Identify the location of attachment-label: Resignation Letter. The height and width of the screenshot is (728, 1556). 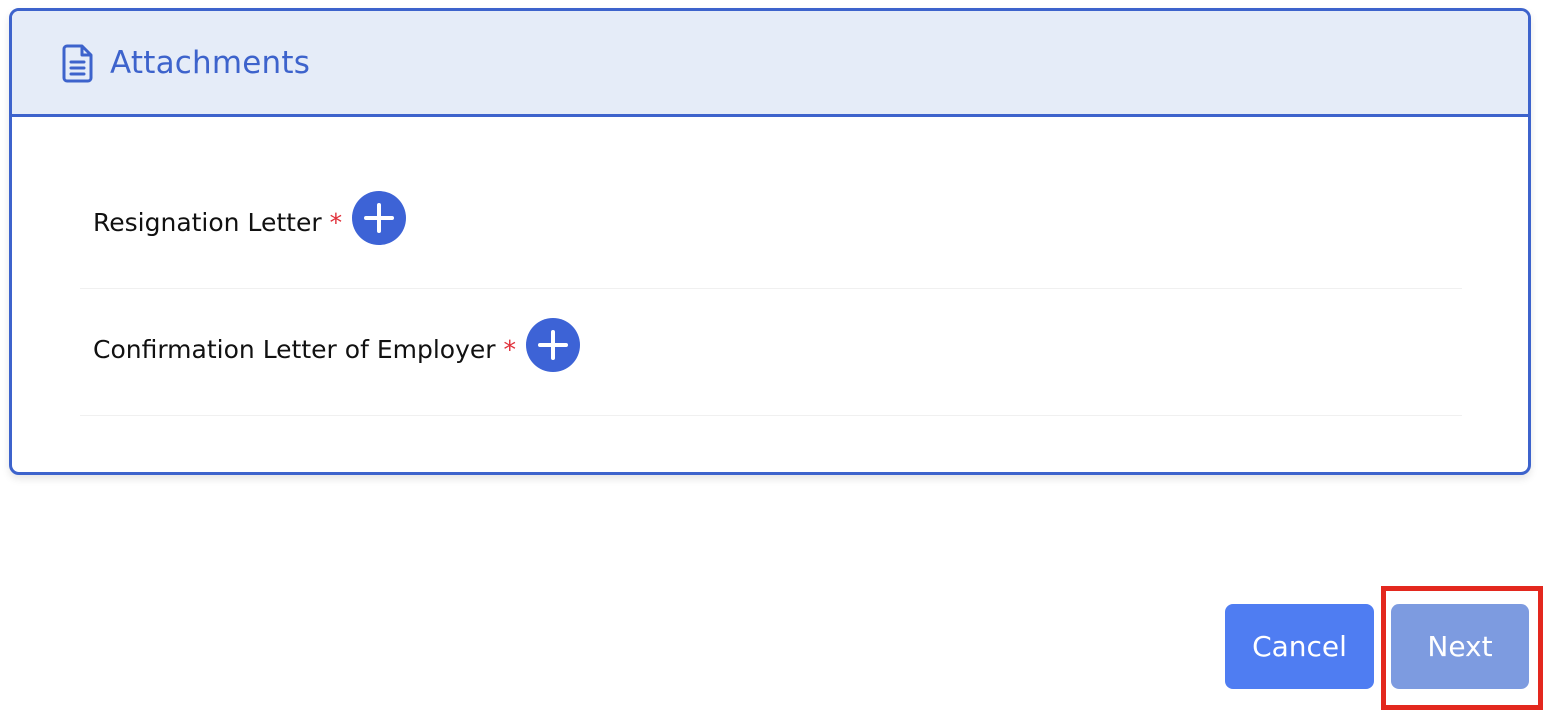
(207, 222).